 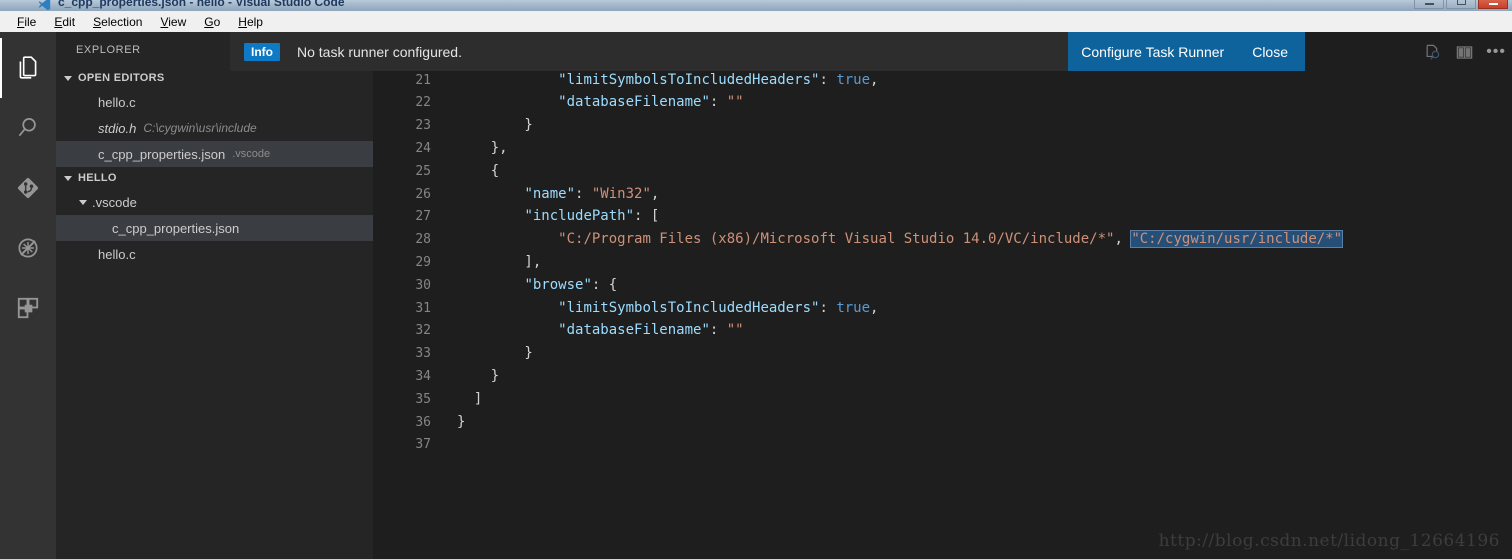 I want to click on status-badge: Info, so click(x=262, y=51).